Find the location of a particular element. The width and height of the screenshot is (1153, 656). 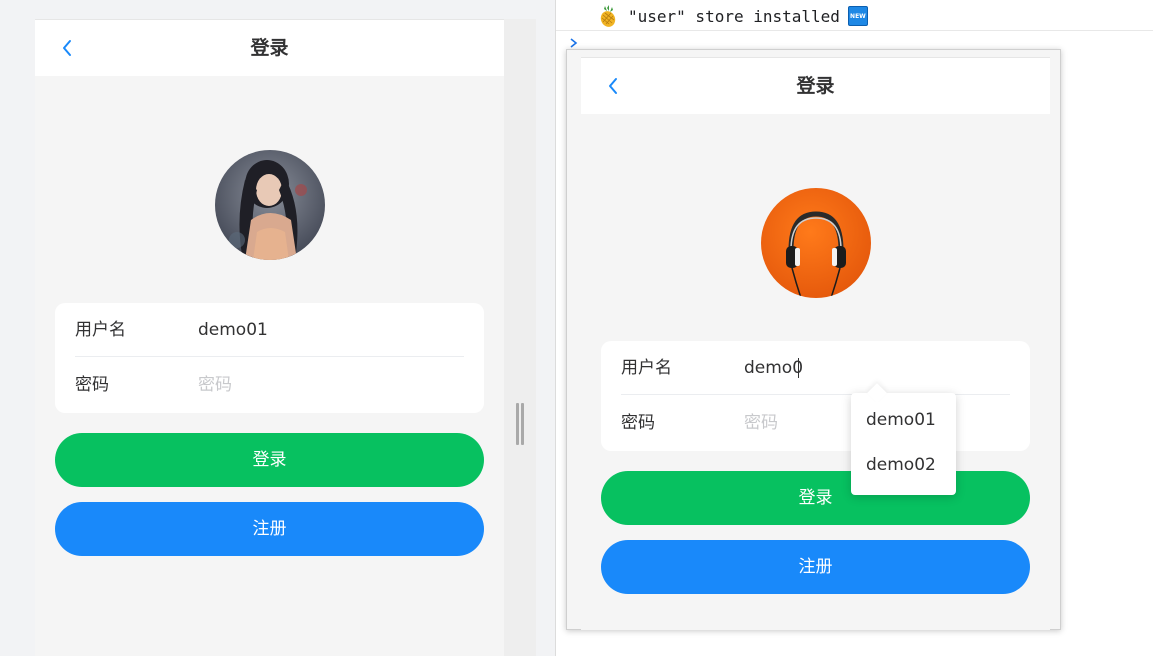

pane-resize-handle is located at coordinates (520, 424).